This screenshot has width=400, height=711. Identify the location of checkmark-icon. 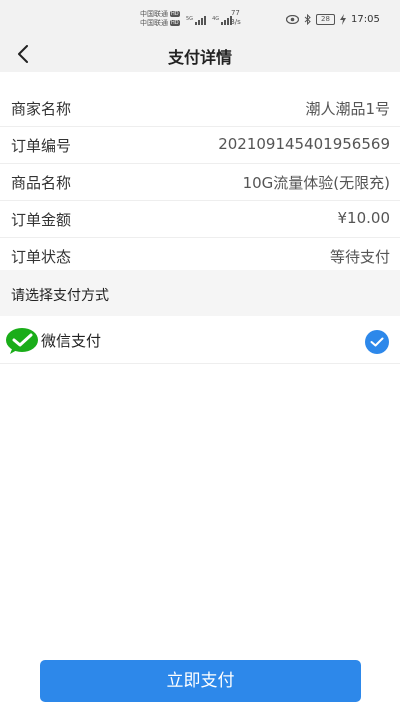
(377, 342).